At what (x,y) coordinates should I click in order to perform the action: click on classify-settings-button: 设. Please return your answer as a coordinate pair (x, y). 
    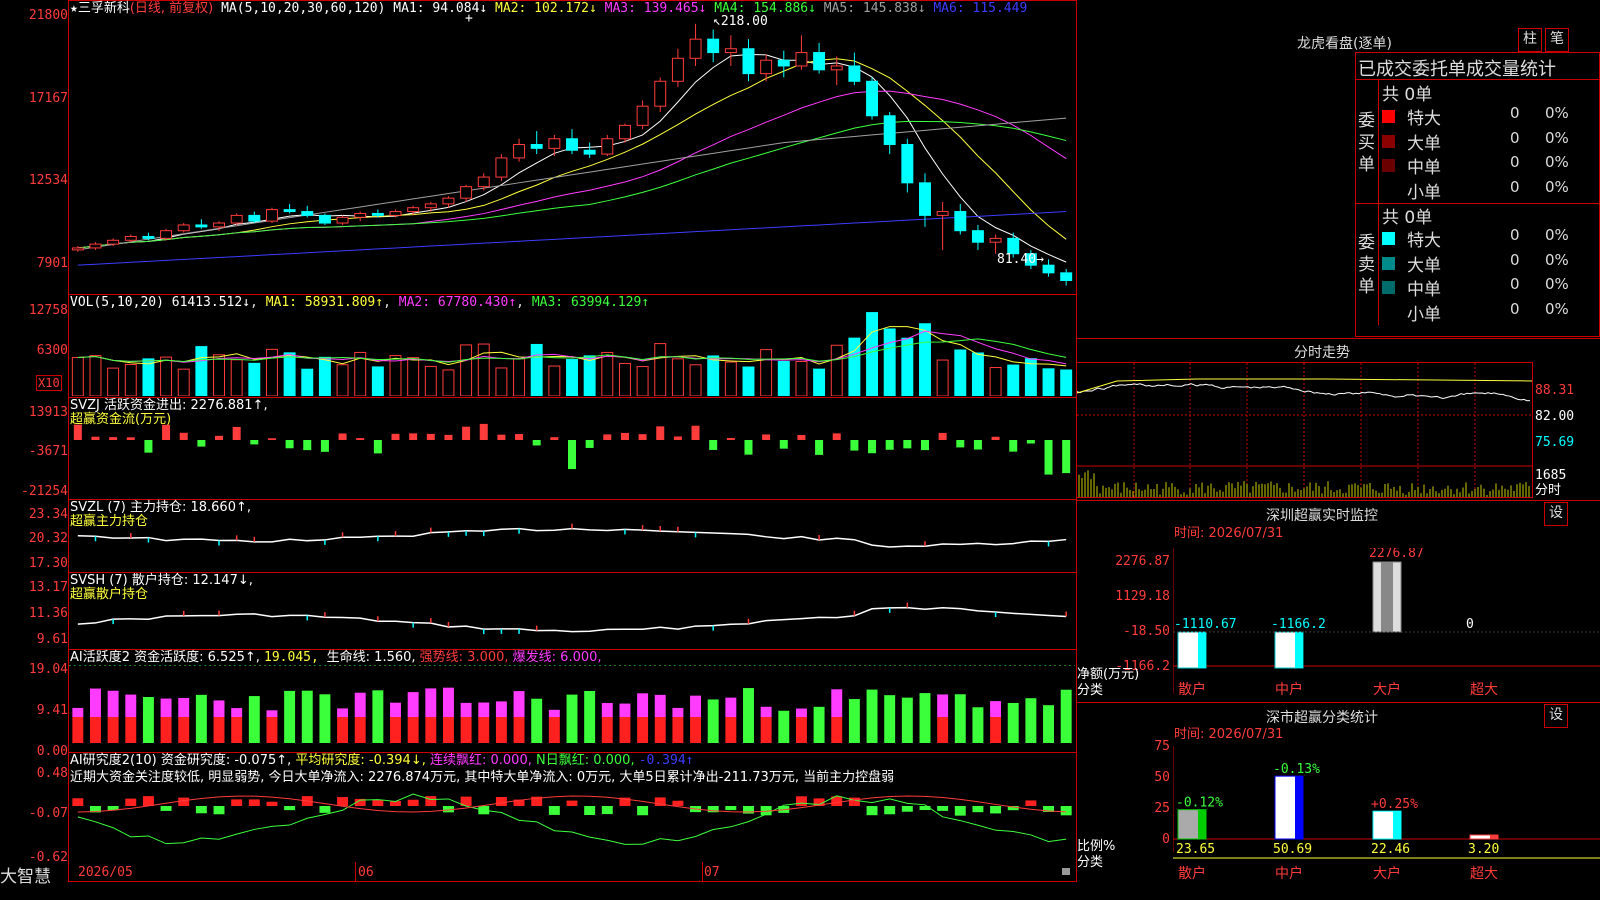
    Looking at the image, I should click on (1556, 716).